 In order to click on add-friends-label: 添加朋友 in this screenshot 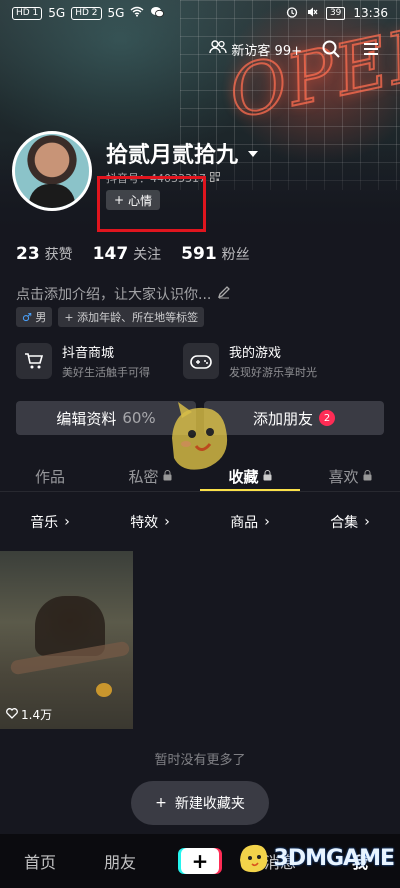, I will do `click(282, 418)`.